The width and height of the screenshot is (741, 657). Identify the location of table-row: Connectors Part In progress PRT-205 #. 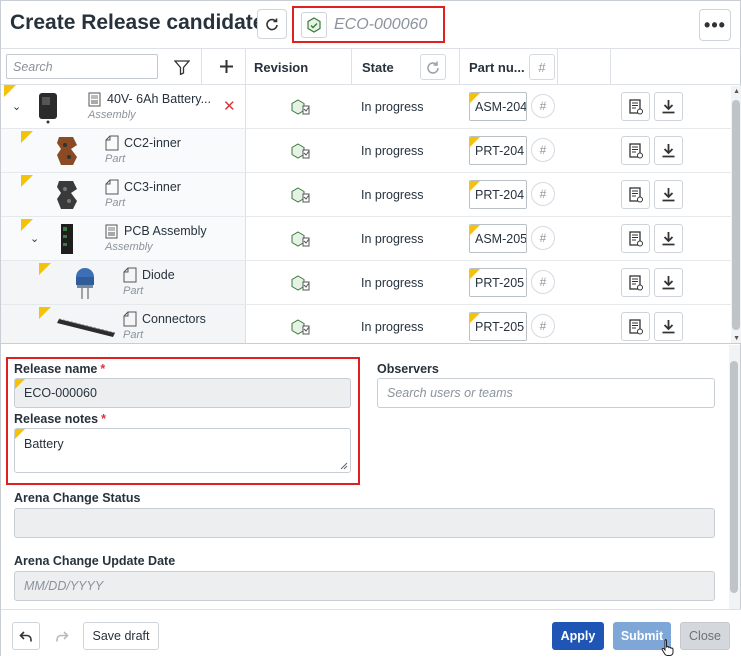
(371, 324).